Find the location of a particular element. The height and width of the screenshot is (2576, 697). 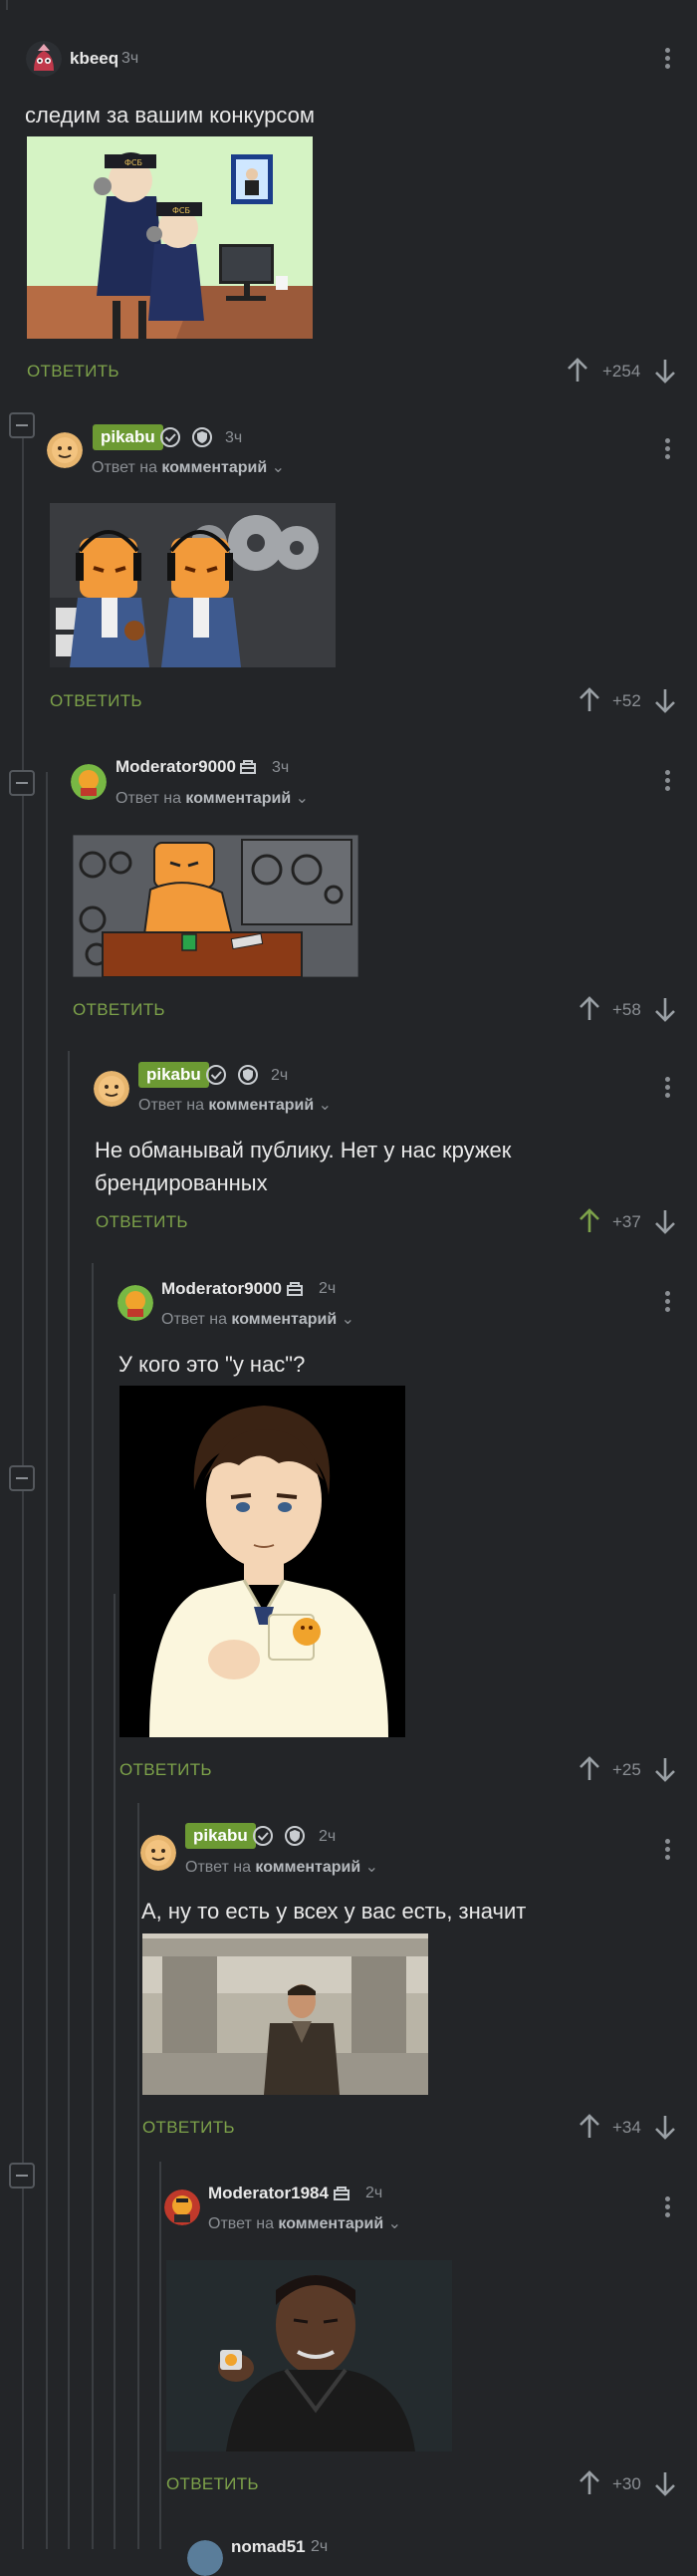

comment-image: ФСБ ФСБ is located at coordinates (170, 237).